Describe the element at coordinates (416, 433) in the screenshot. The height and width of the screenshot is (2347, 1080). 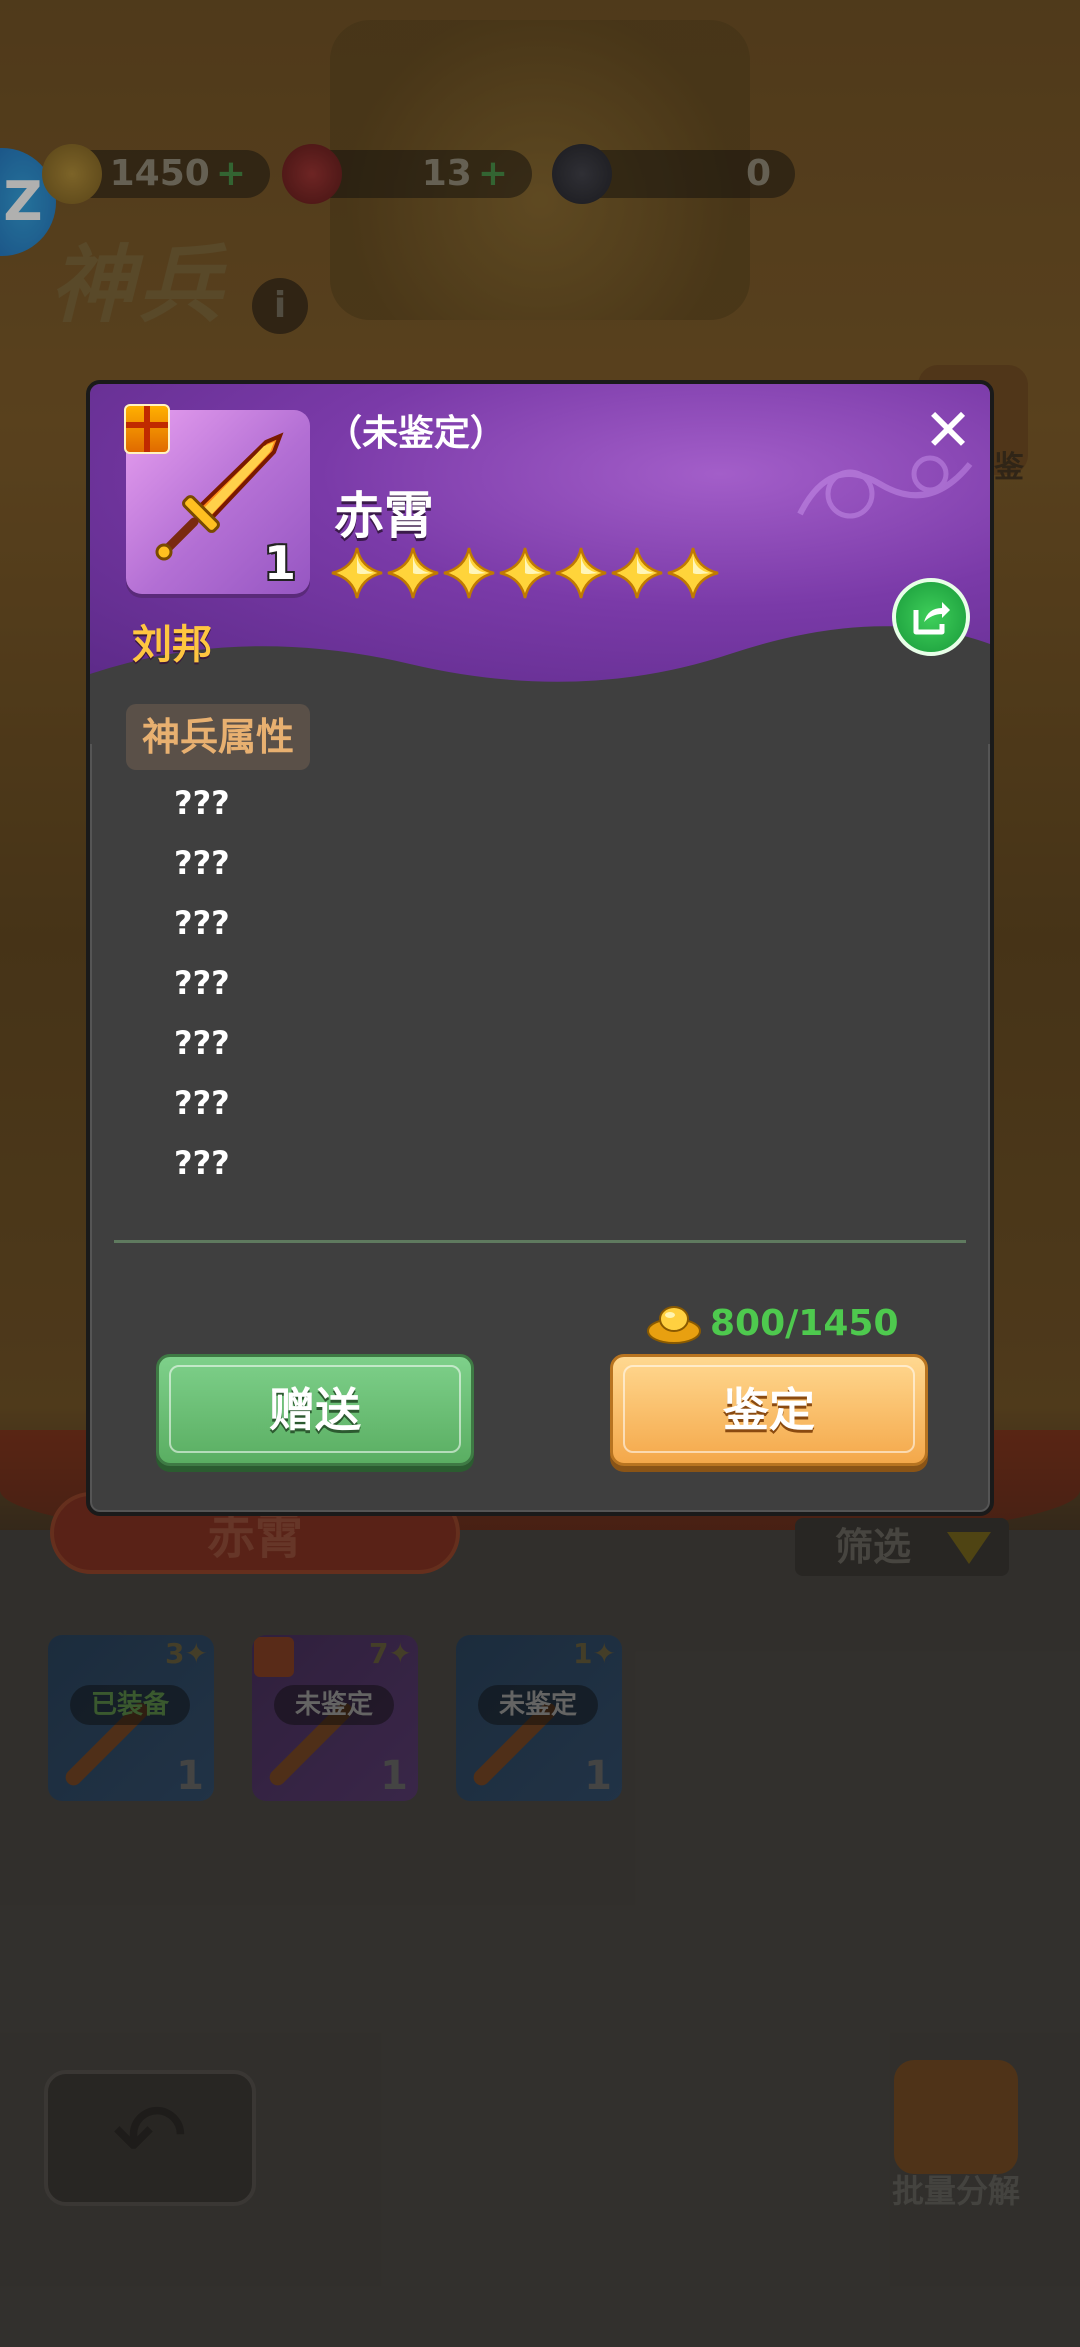
I see `identify-status: （未鉴定）` at that location.